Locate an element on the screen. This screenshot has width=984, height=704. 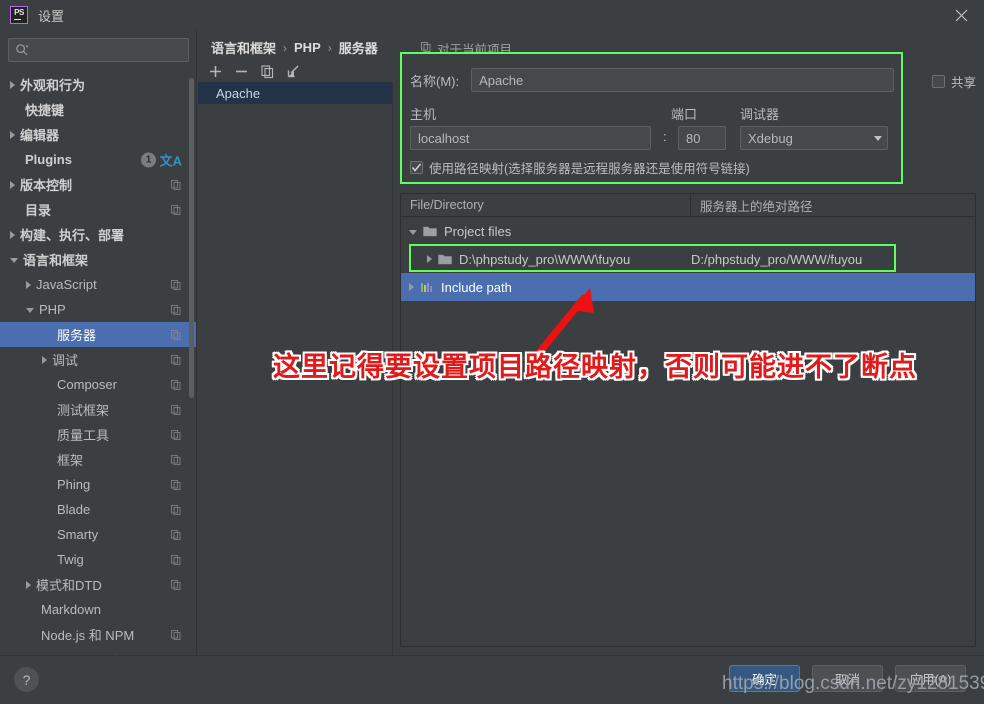
host-input: localhost is located at coordinates (530, 138).